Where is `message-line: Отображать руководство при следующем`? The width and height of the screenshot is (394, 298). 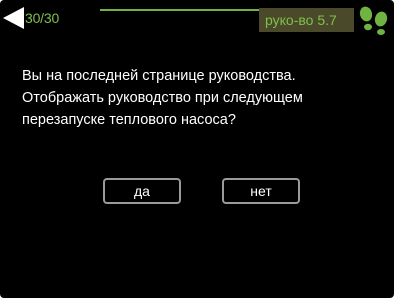
message-line: Отображать руководство при следующем is located at coordinates (162, 98).